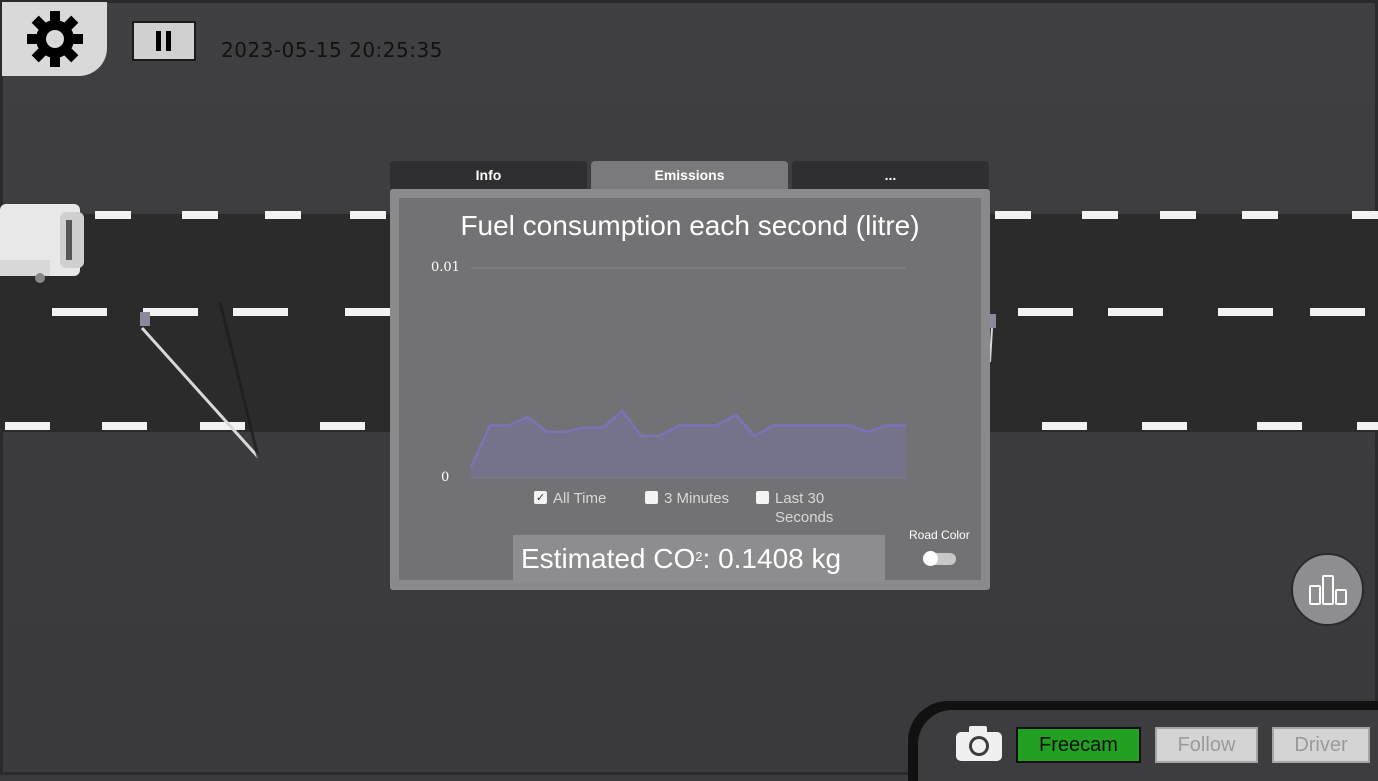 The image size is (1378, 781). Describe the element at coordinates (488, 175) in the screenshot. I see `tab-info: Info` at that location.